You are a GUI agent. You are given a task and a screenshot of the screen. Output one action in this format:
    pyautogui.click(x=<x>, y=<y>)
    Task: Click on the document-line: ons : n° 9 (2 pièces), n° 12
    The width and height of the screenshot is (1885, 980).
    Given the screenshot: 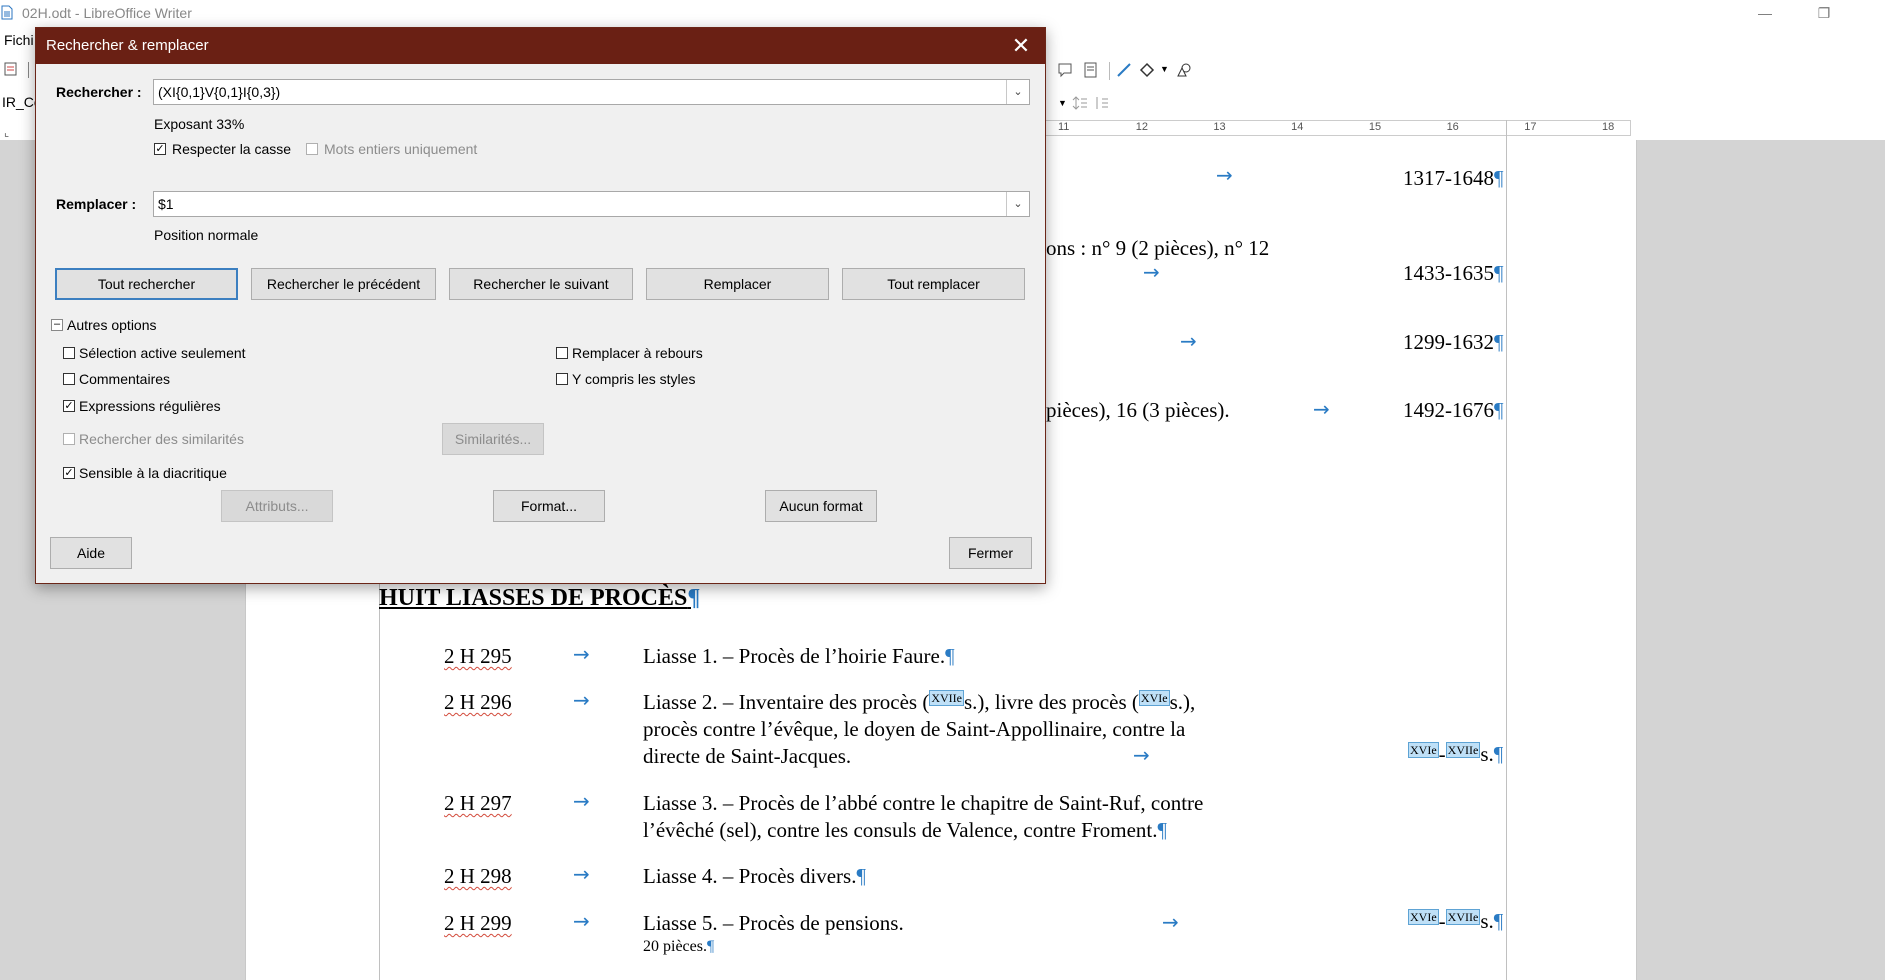 What is the action you would take?
    pyautogui.click(x=1158, y=248)
    